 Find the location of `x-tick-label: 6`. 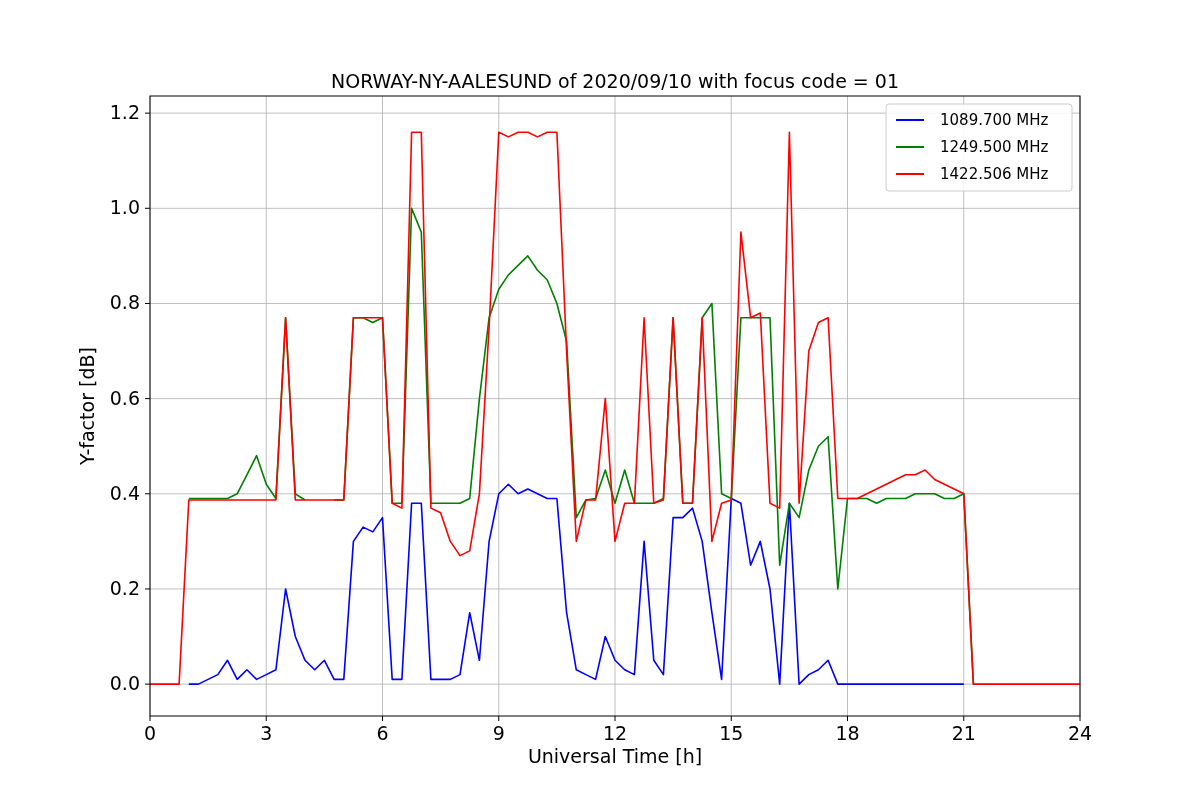

x-tick-label: 6 is located at coordinates (382, 733).